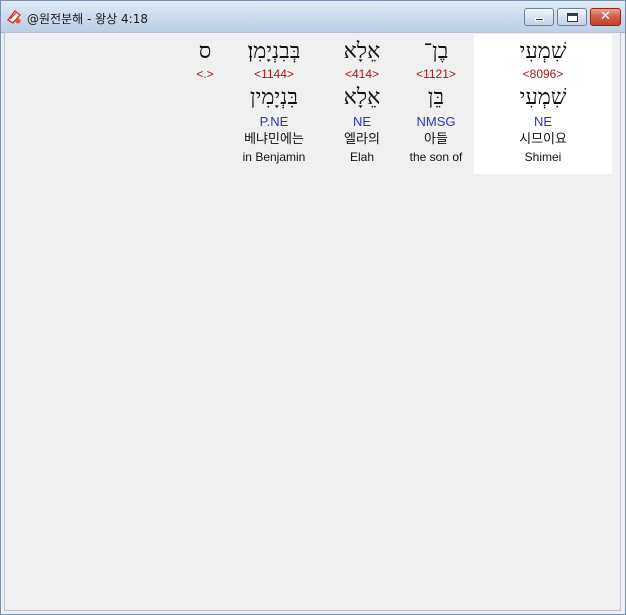  I want to click on minimize-button, so click(539, 17).